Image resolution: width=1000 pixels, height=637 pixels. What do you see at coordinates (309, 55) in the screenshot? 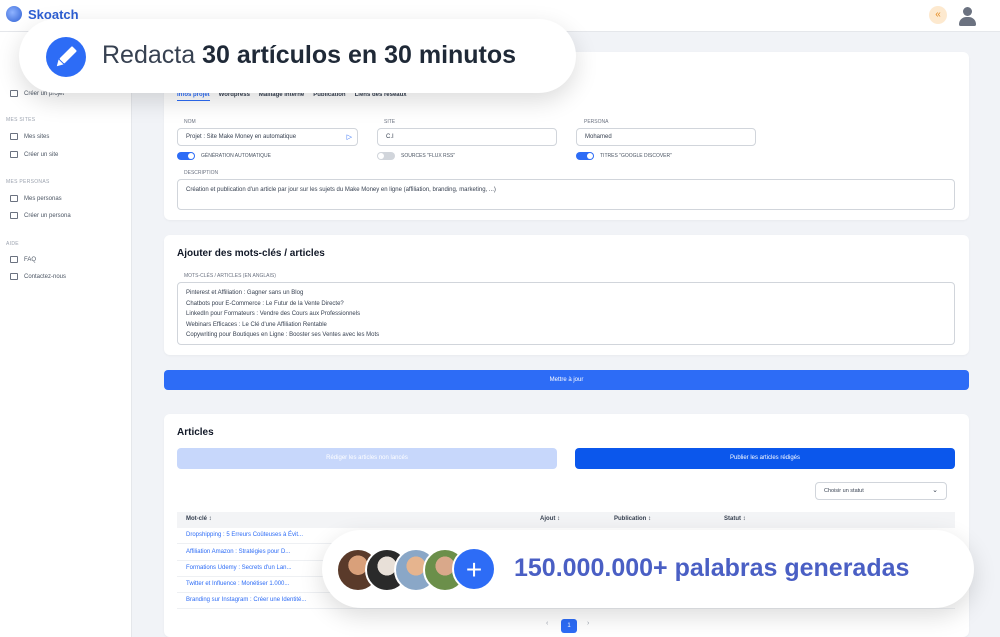
I see `promo-top-text: Redacta 30 artículos en 30 minutos` at bounding box center [309, 55].